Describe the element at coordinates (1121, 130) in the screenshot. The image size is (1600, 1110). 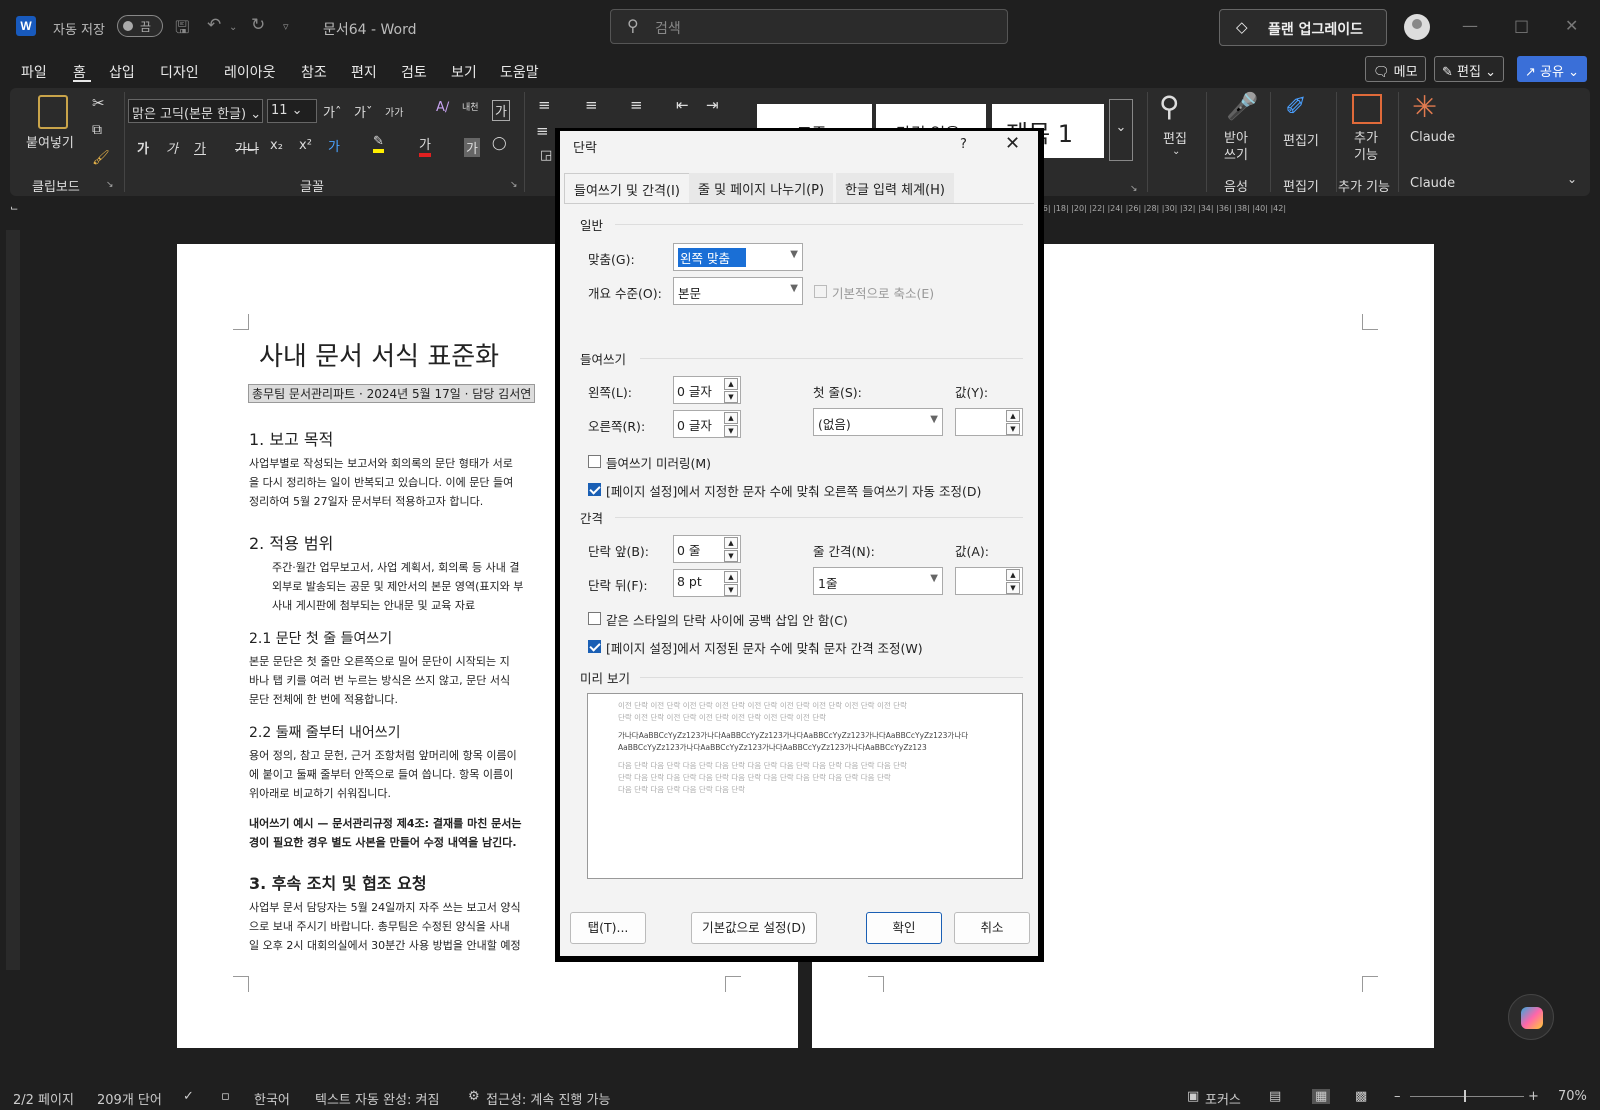
I see `styles-more-icon: ⌄` at that location.